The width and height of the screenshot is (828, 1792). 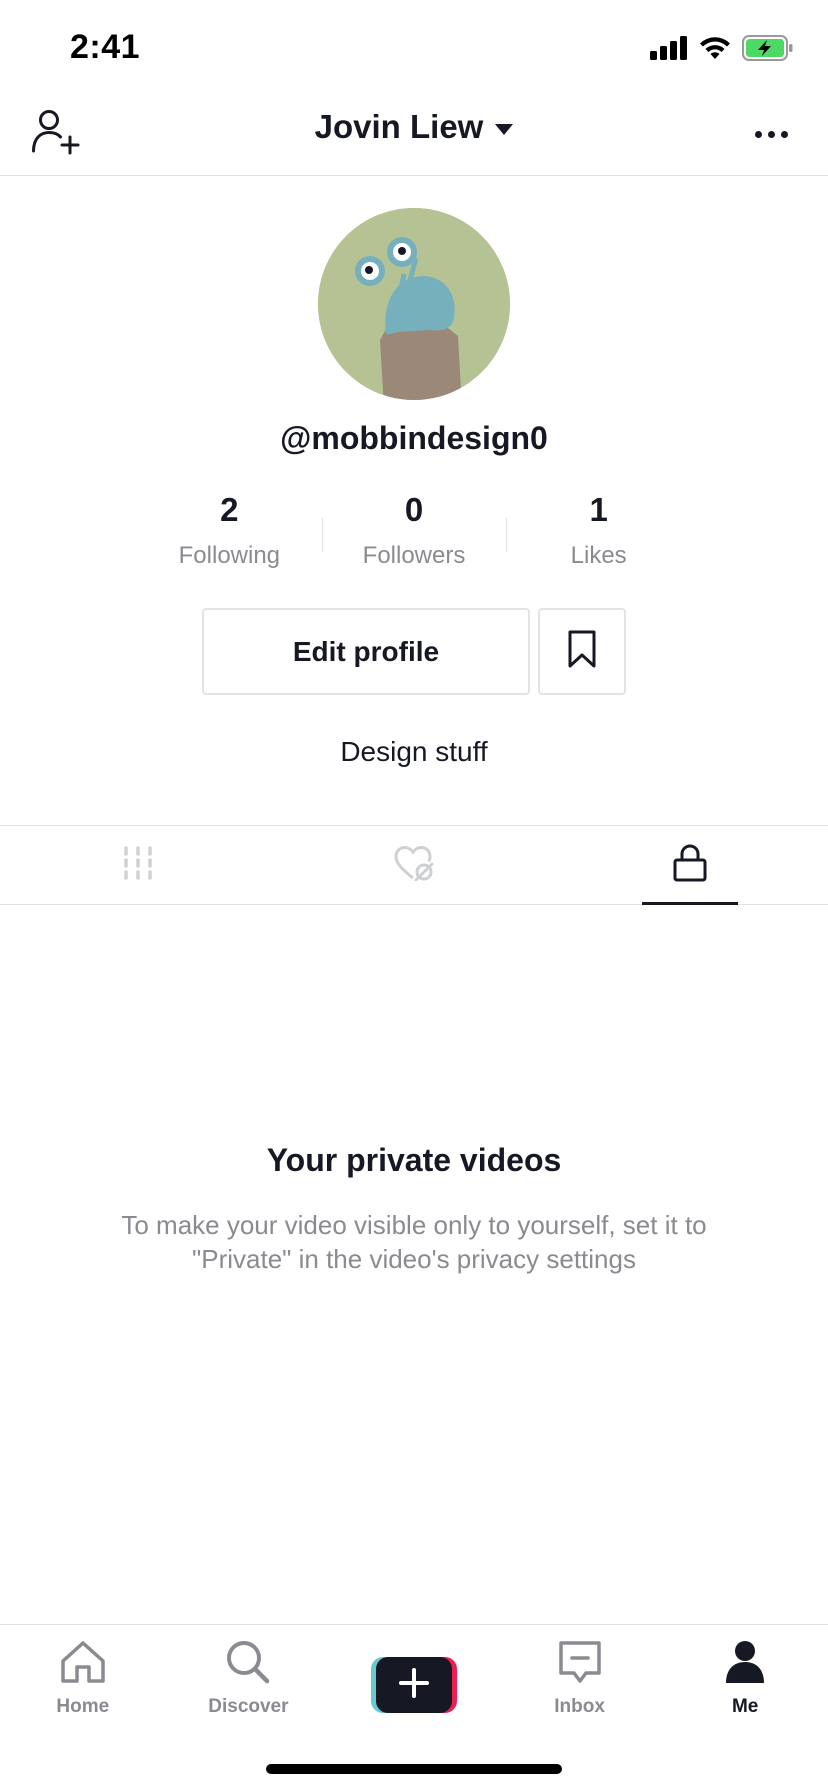 I want to click on grid-icon, so click(x=138, y=865).